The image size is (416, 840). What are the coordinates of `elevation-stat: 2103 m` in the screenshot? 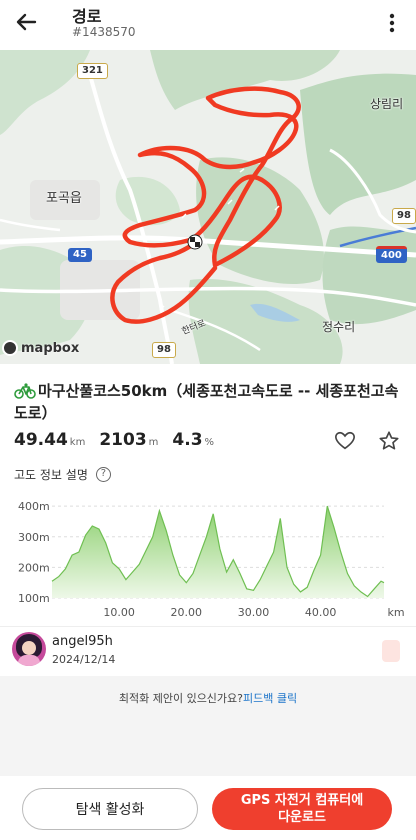 It's located at (129, 440).